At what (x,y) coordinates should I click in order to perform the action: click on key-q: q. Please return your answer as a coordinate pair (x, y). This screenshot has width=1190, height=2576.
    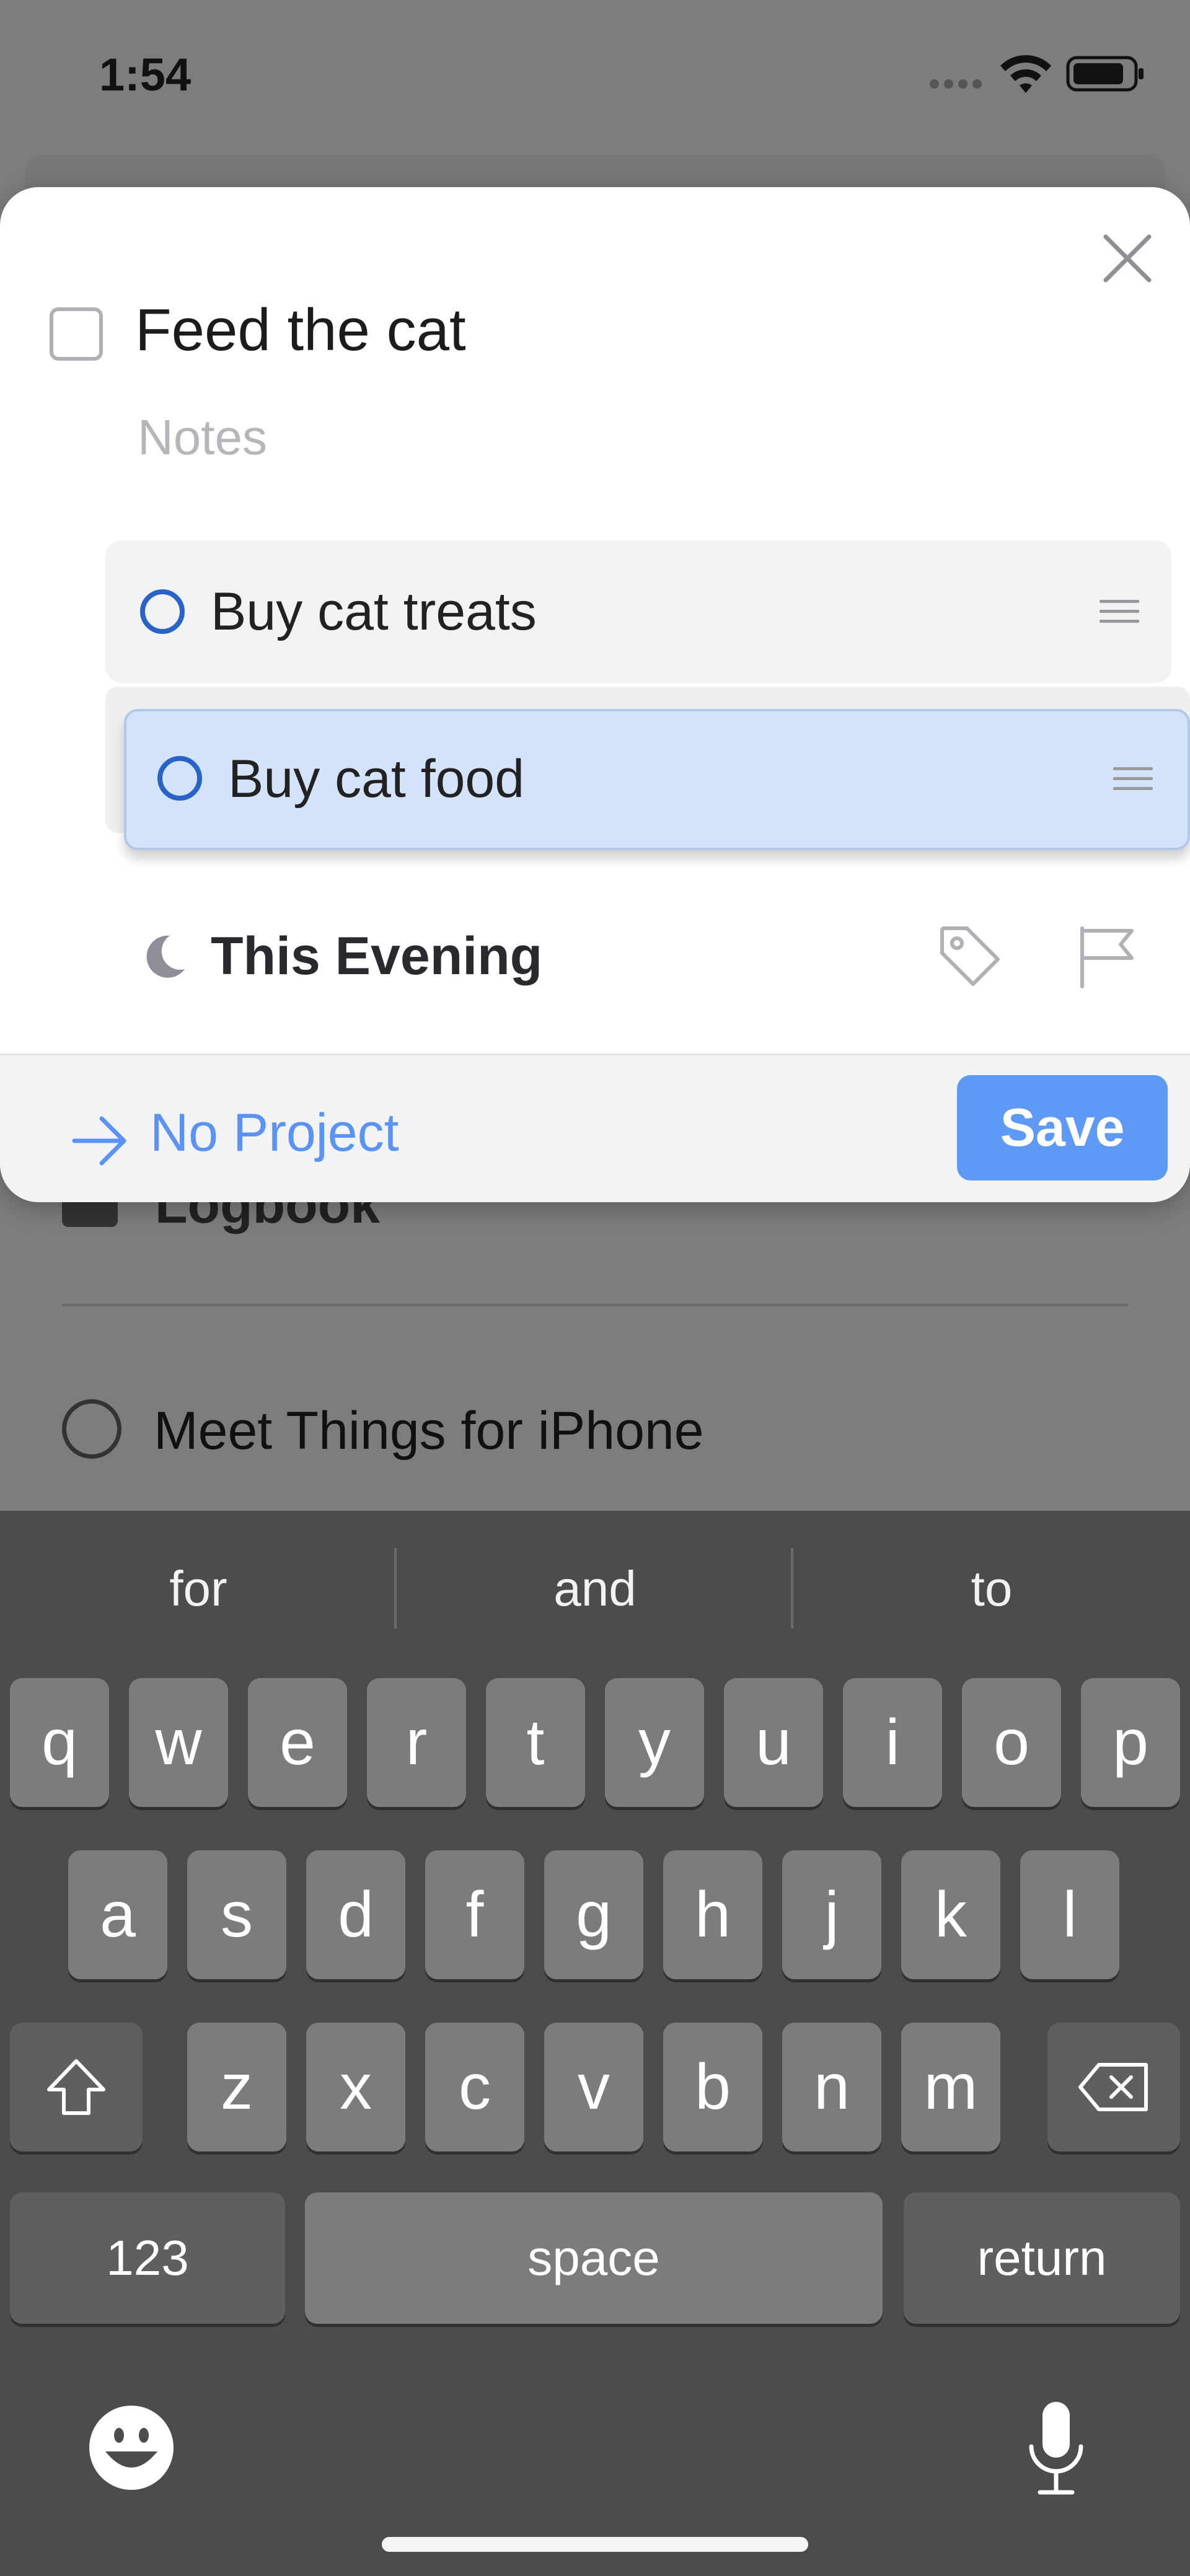
    Looking at the image, I should click on (59, 1742).